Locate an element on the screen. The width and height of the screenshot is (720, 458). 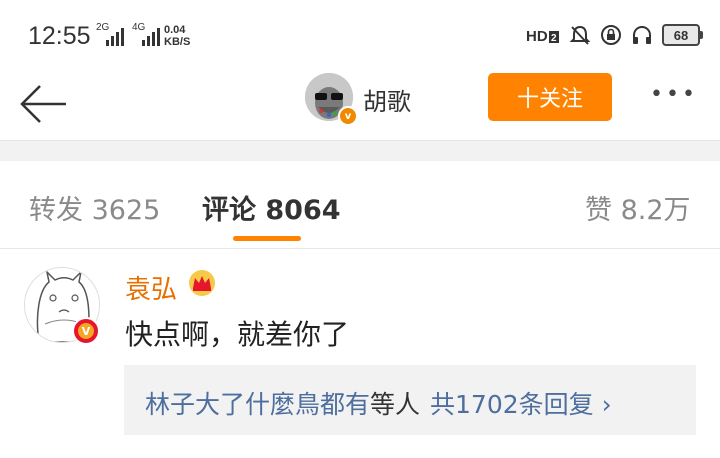
hd-icon: HD 2 is located at coordinates (542, 36).